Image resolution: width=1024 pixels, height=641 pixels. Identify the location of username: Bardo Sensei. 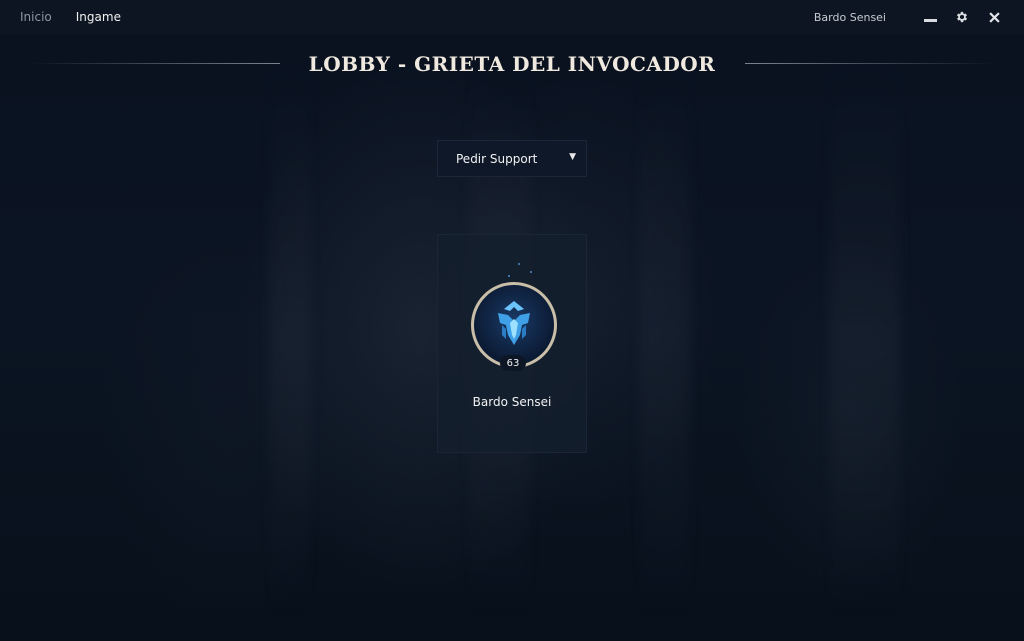
(850, 17).